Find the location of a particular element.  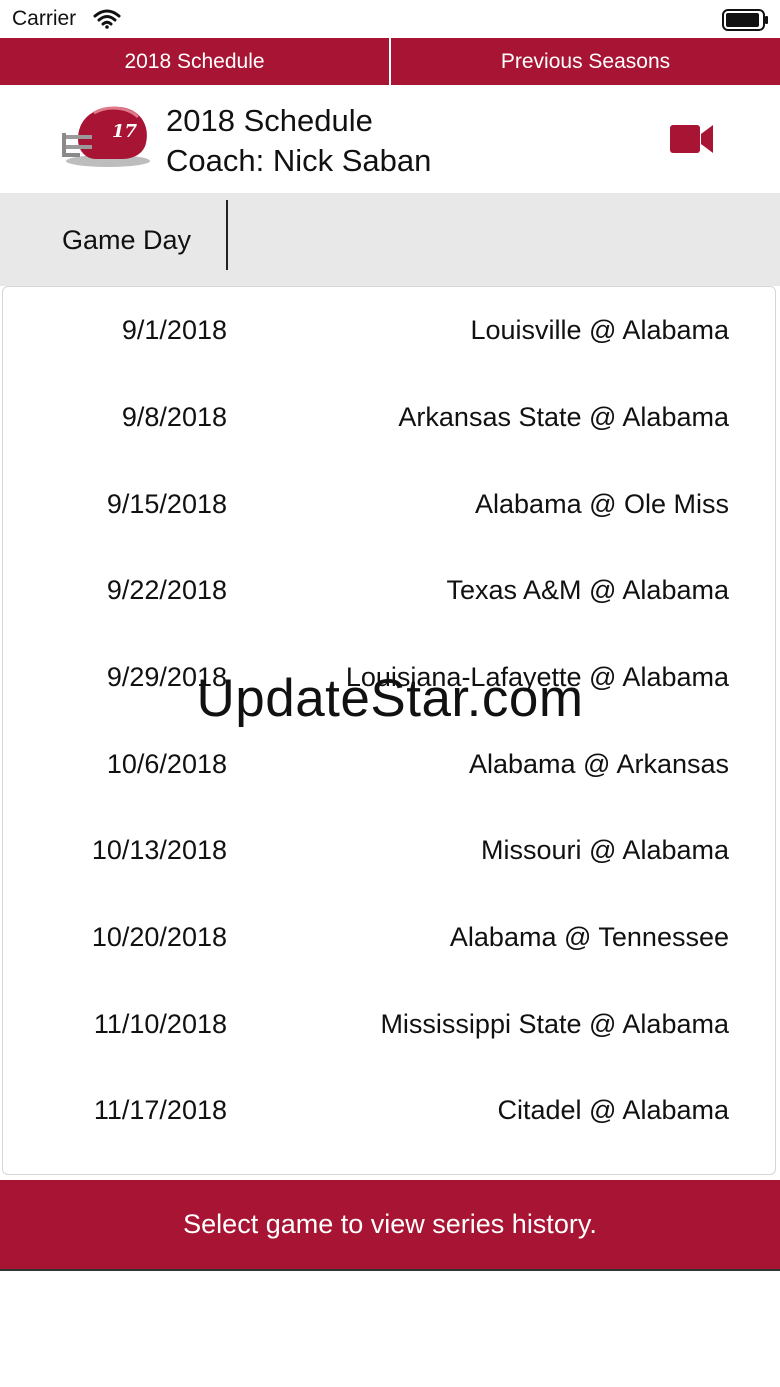

game-day-column-label: Game Day is located at coordinates (127, 240).